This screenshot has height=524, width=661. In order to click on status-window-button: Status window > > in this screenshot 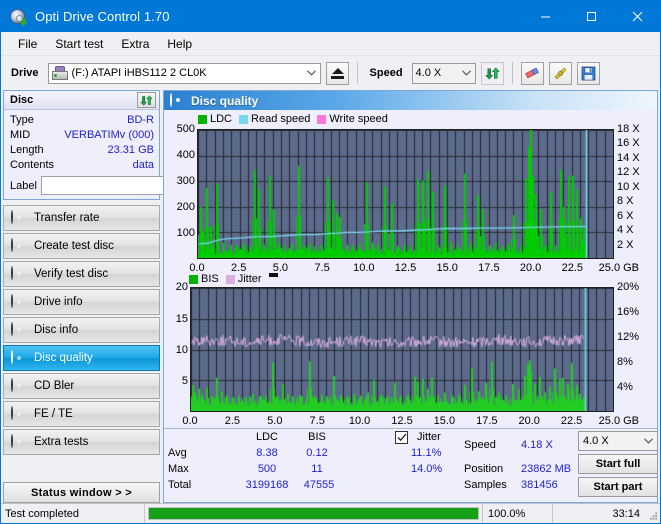, I will do `click(81, 492)`.